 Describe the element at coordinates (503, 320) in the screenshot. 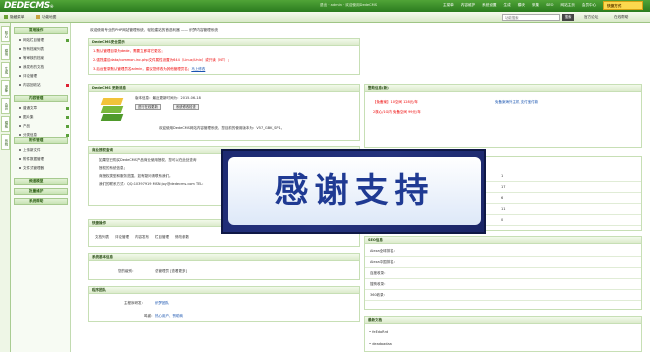

I see `docs-title: 最新文档` at that location.